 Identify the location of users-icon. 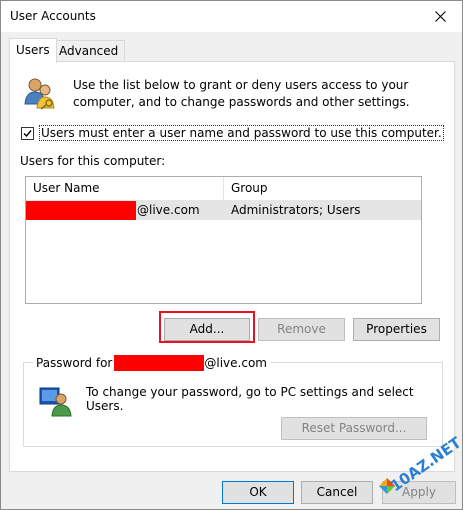
(39, 94).